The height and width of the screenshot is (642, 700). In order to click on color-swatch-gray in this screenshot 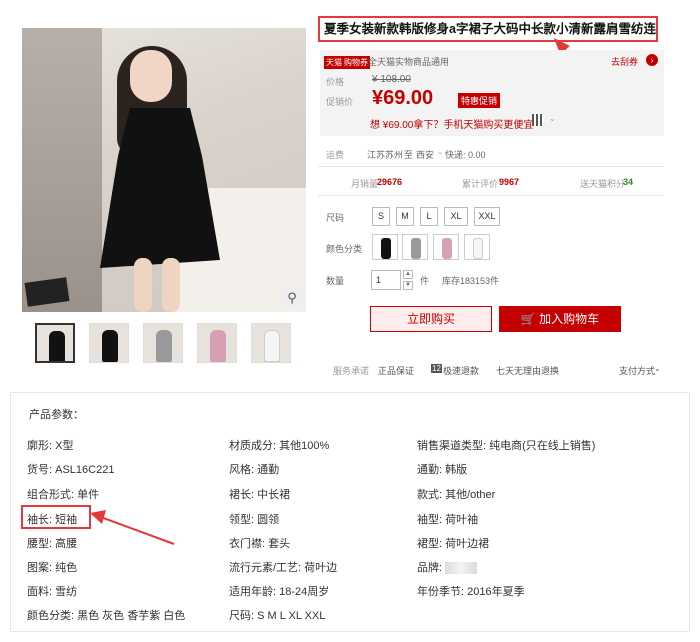, I will do `click(415, 247)`.